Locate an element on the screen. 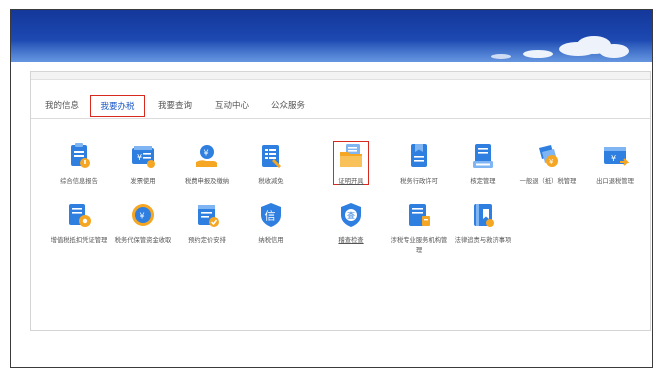  service-label: 出口退税管理 is located at coordinates (615, 181).